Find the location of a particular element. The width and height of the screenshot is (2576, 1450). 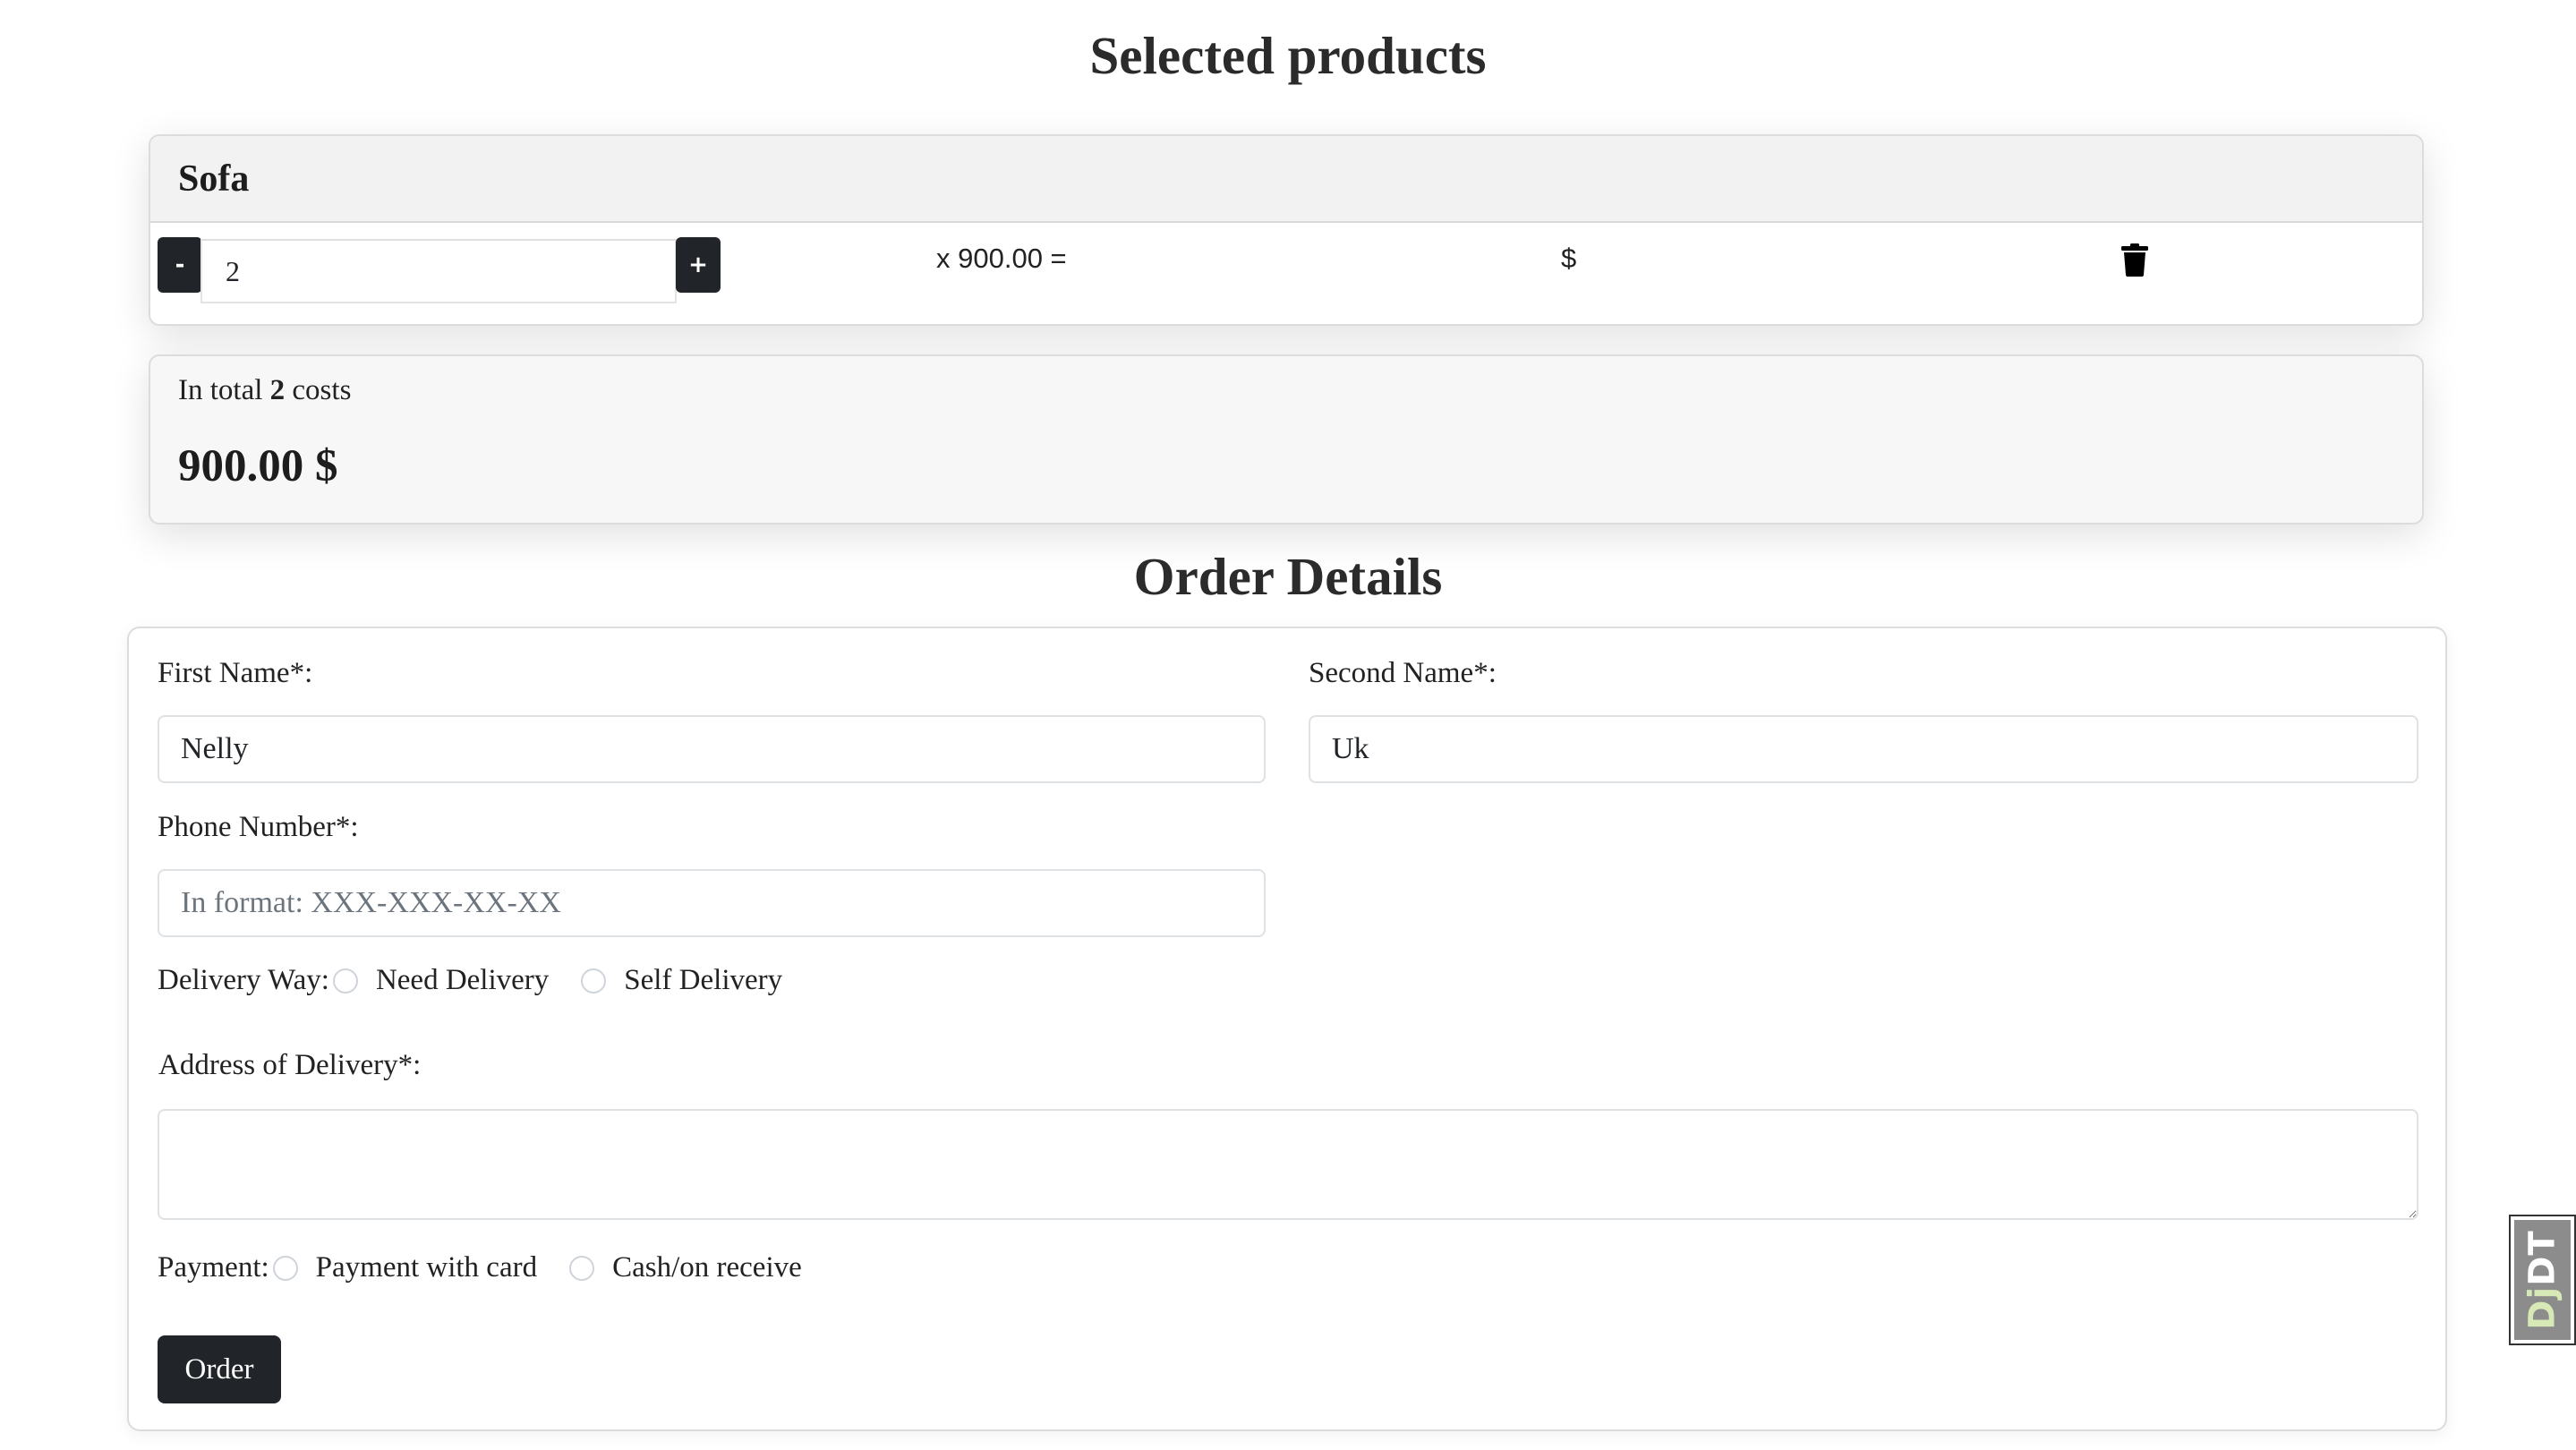

unit-price: x 900.00 = is located at coordinates (1001, 258).